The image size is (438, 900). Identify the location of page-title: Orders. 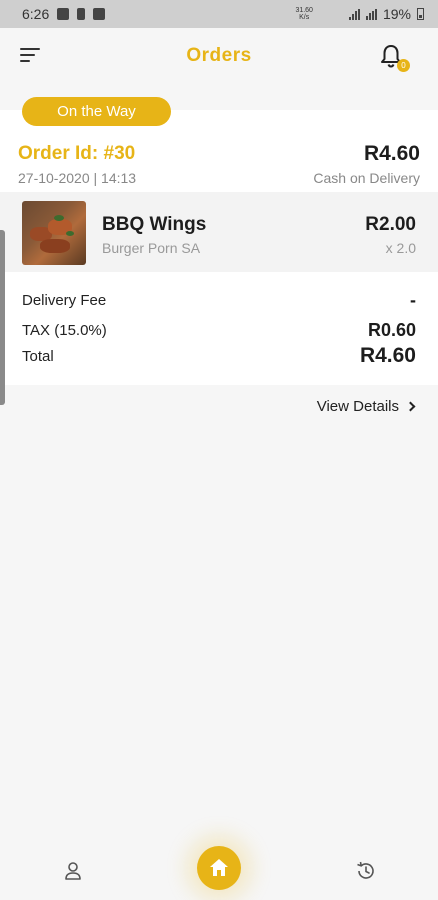
(219, 55).